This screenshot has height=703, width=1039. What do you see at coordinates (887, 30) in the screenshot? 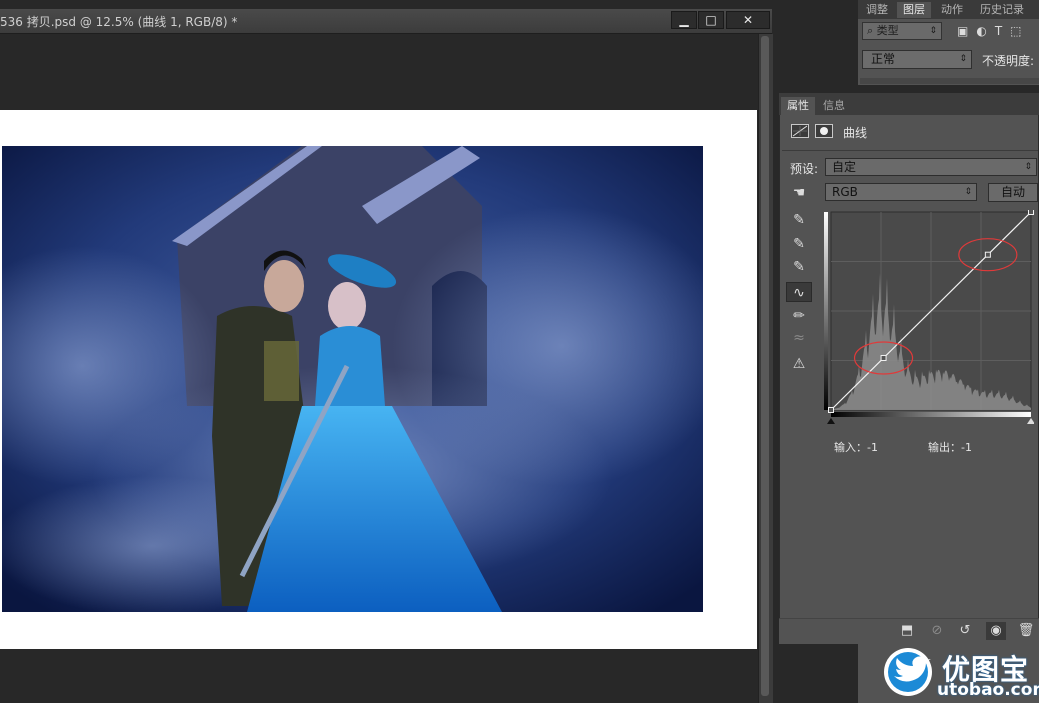
I see `kind-filter-label: 类型` at bounding box center [887, 30].